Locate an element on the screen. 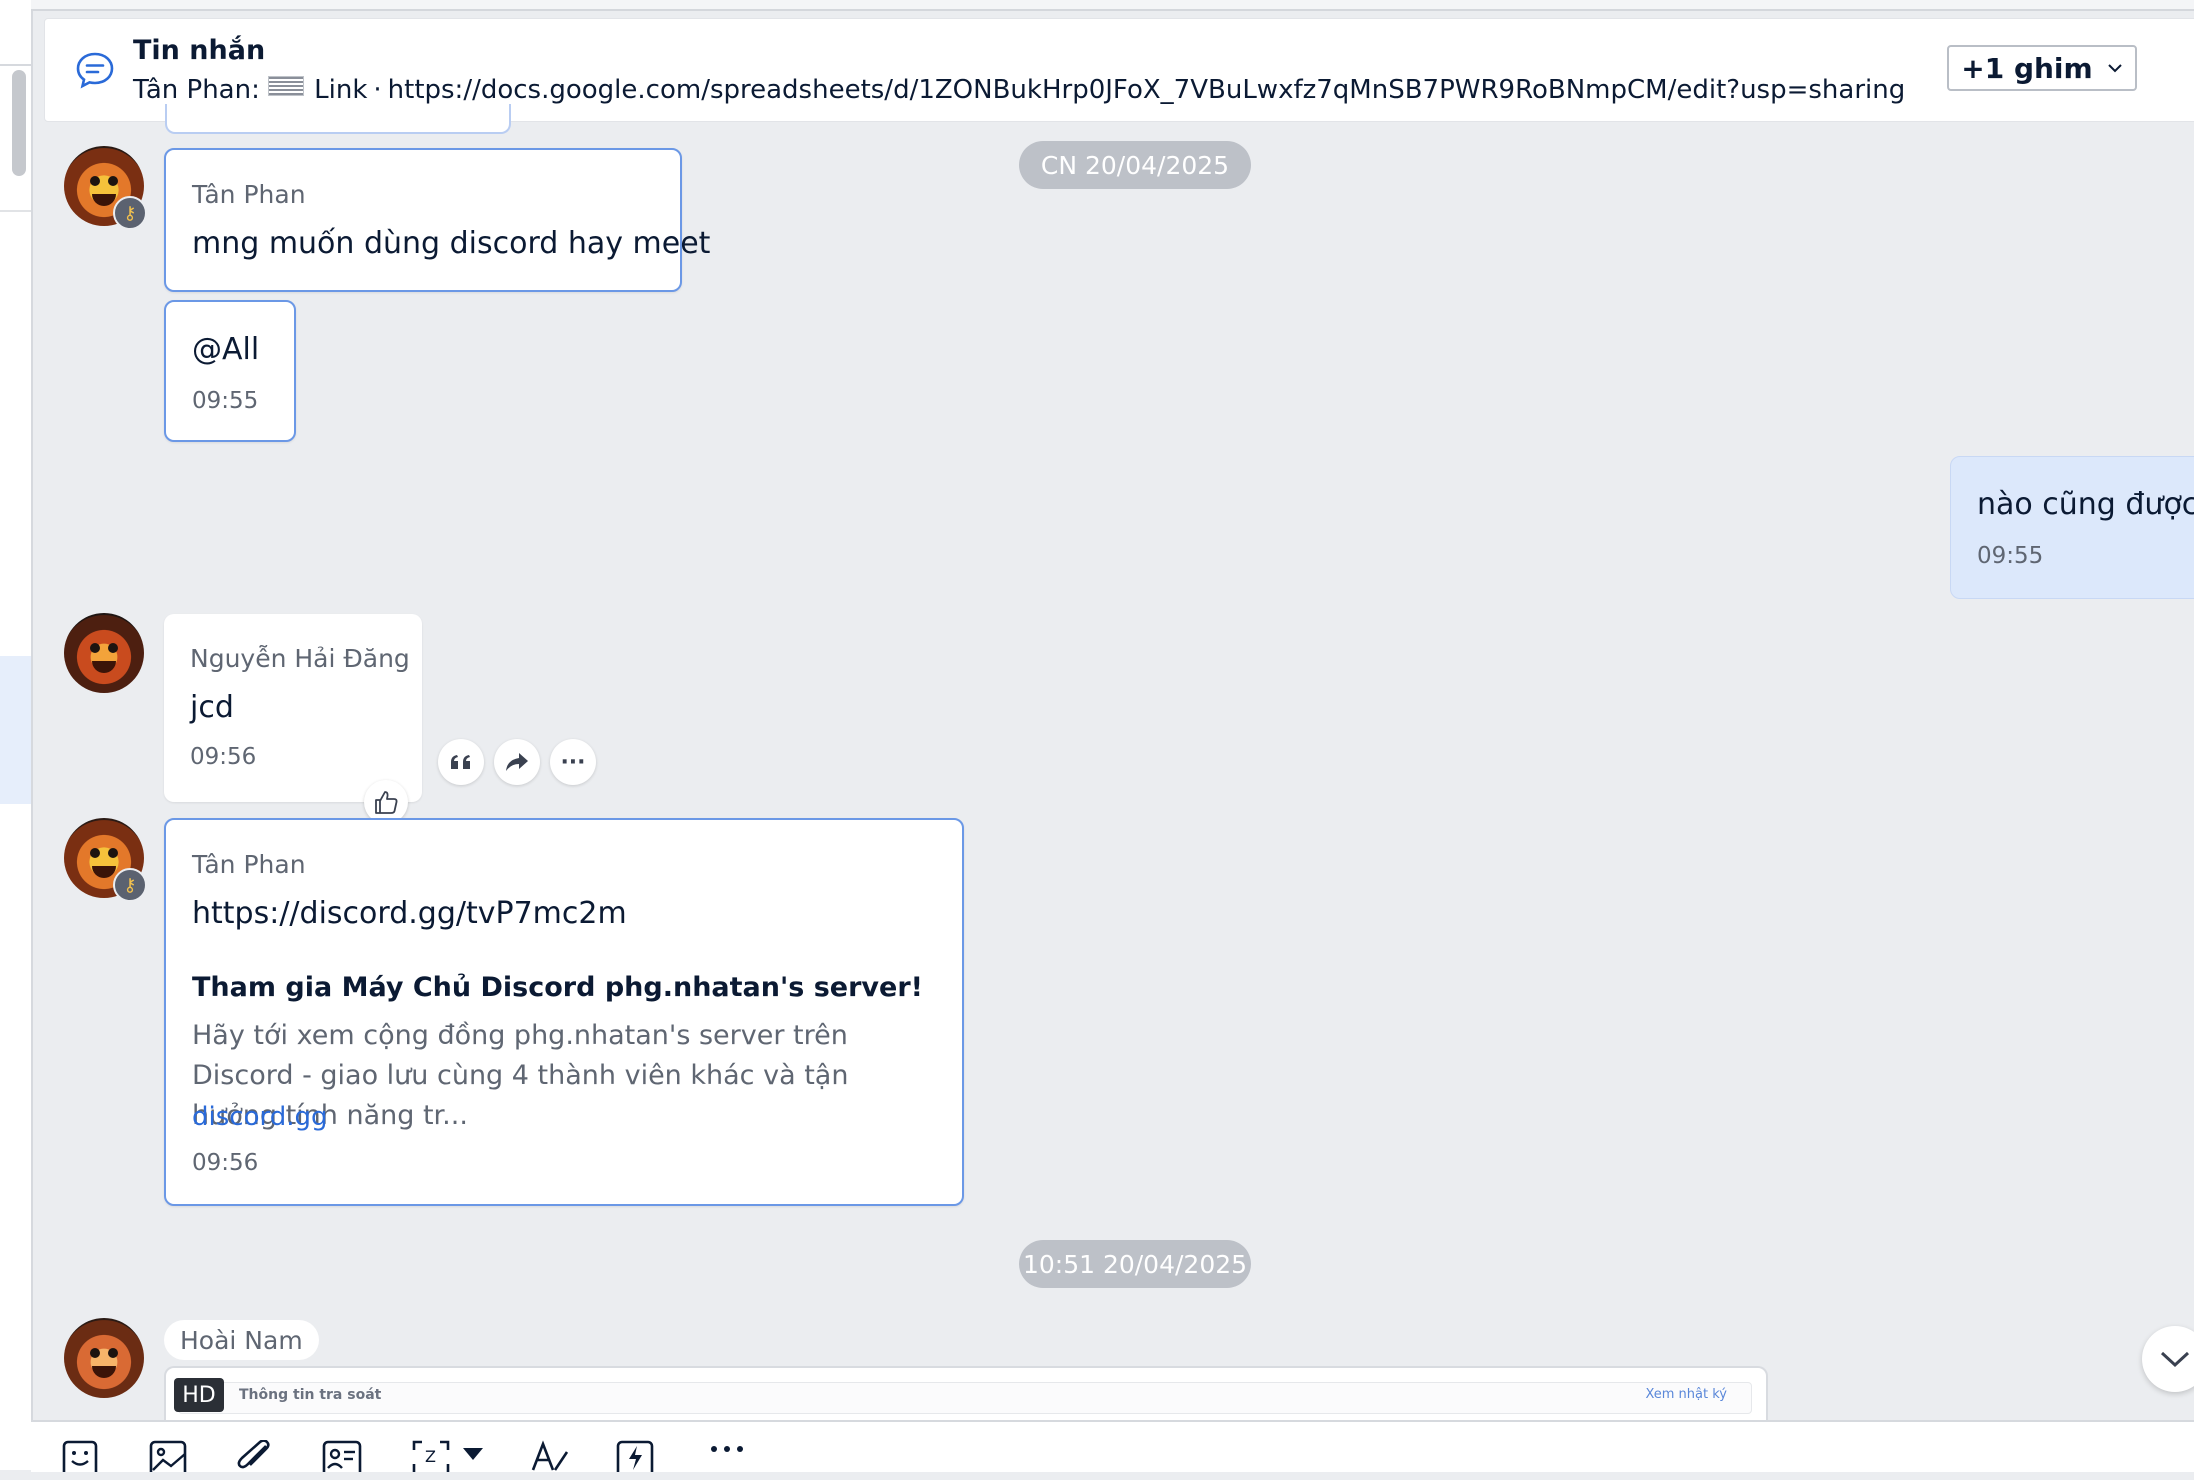 Image resolution: width=2194 pixels, height=1480 pixels. sticker-button is located at coordinates (80, 1456).